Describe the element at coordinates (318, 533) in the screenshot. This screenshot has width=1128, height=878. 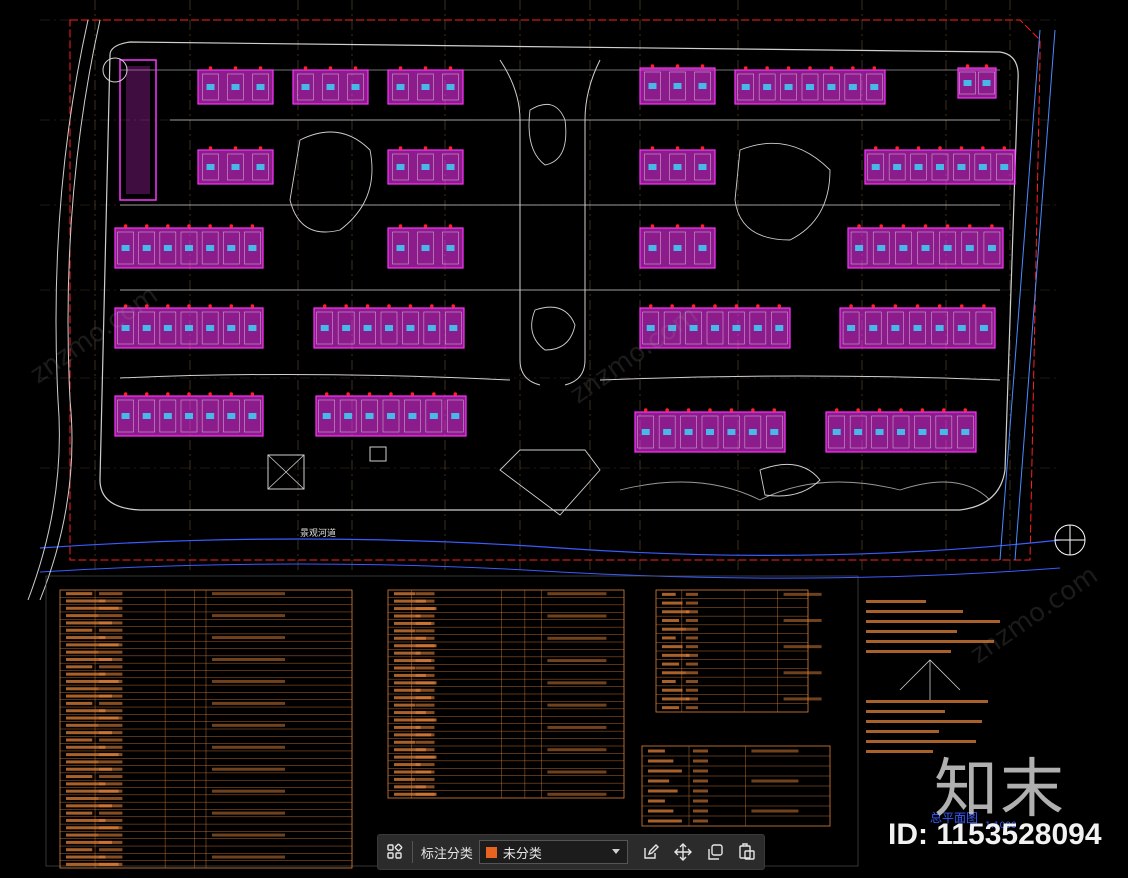
I see `park-label: 景观河道` at that location.